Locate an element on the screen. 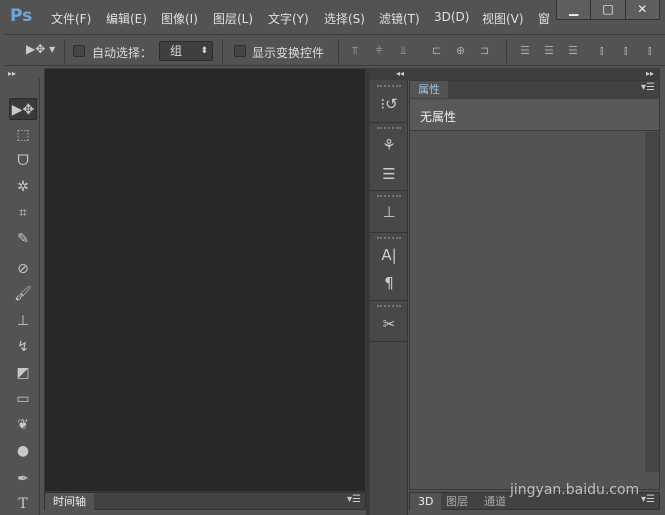 The width and height of the screenshot is (665, 515). auto-select-checkbox is located at coordinates (79, 51).